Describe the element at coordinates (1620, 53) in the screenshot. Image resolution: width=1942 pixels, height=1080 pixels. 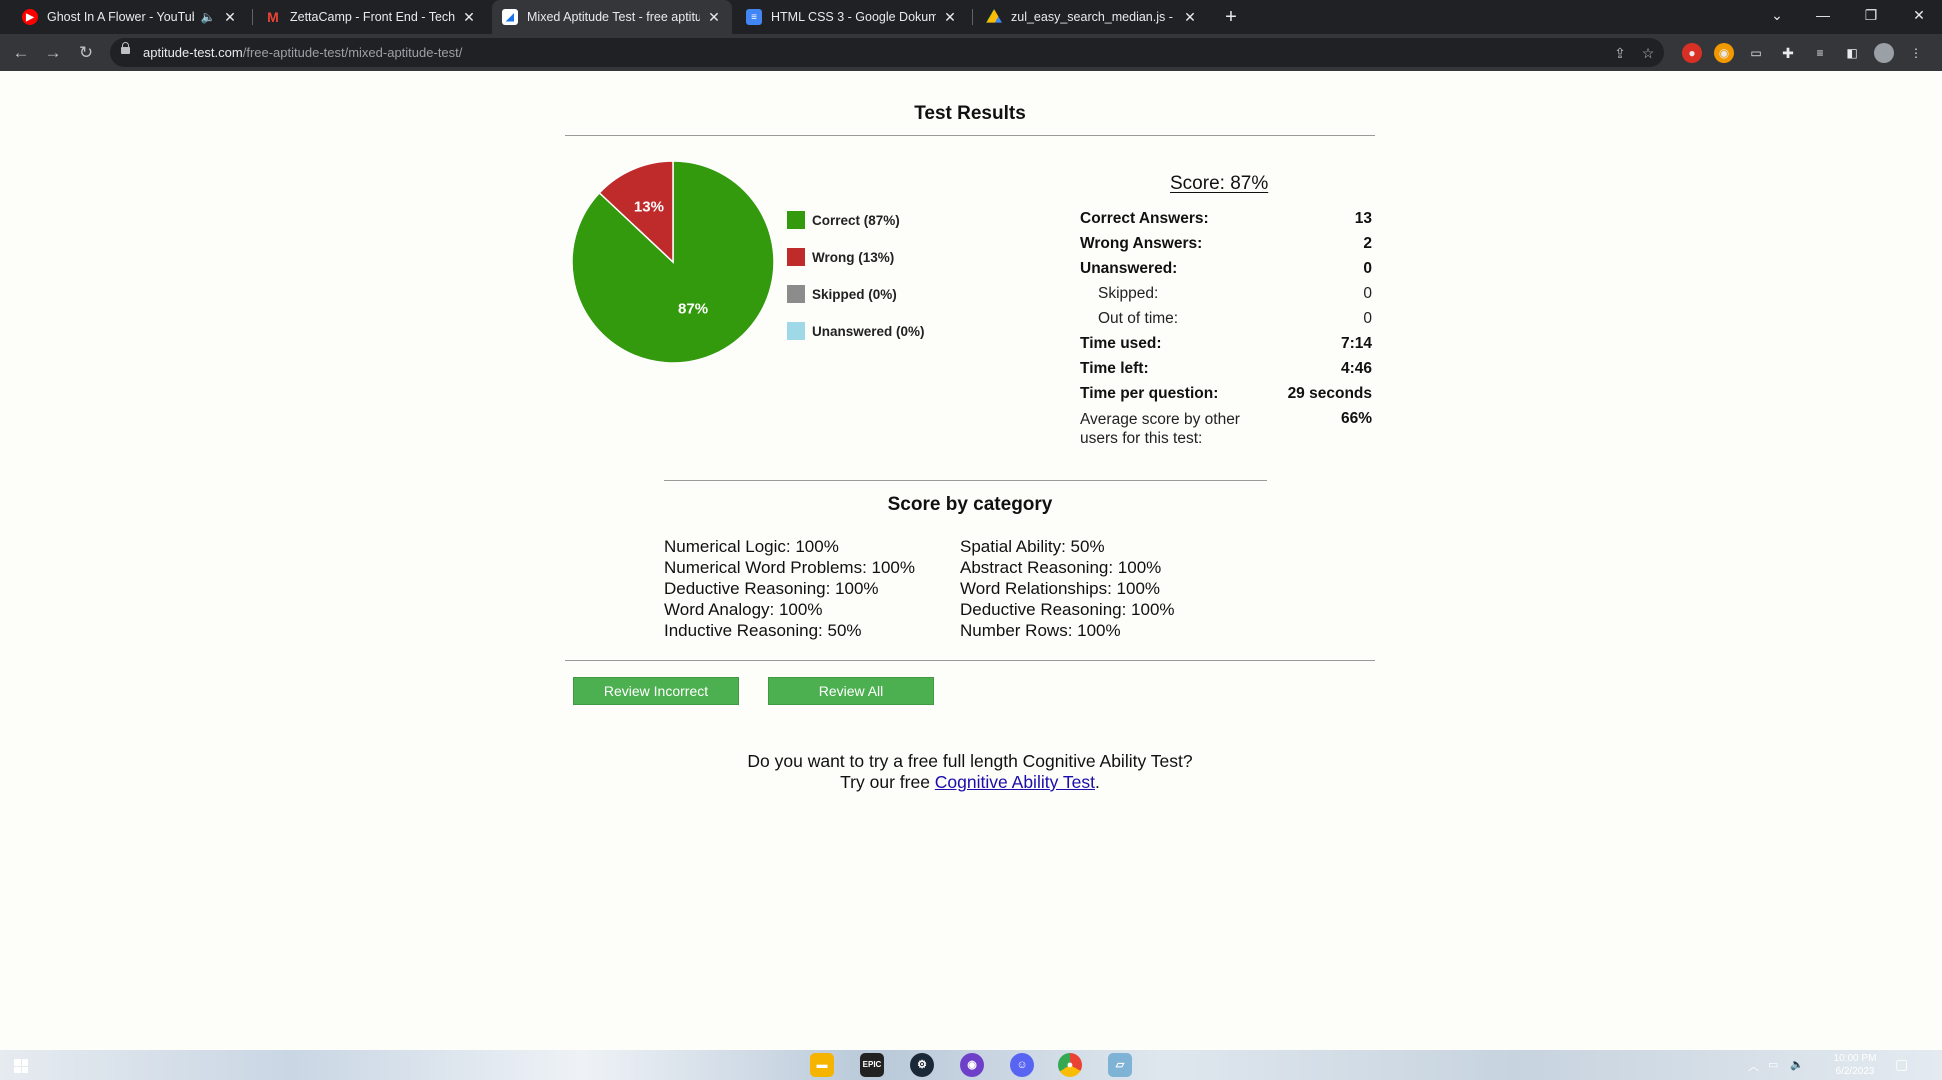
I see `share-icon: ⇪` at that location.